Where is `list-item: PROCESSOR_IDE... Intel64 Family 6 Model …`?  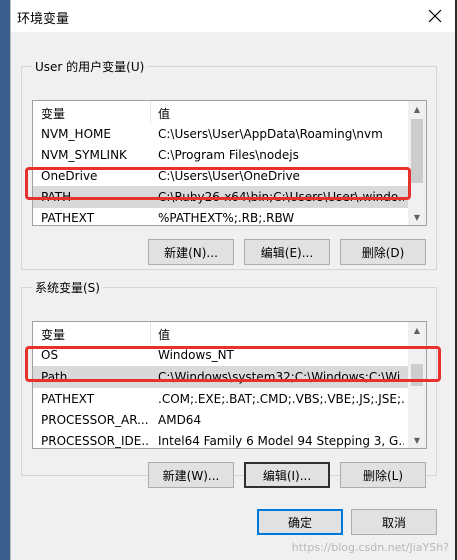 list-item: PROCESSOR_IDE... Intel64 Family 6 Model … is located at coordinates (220, 439).